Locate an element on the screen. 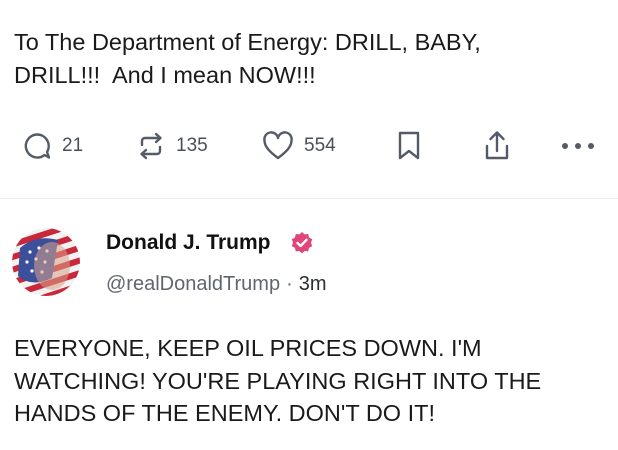 The image size is (618, 450). post-action-bar: 21 135 554 is located at coordinates (309, 146).